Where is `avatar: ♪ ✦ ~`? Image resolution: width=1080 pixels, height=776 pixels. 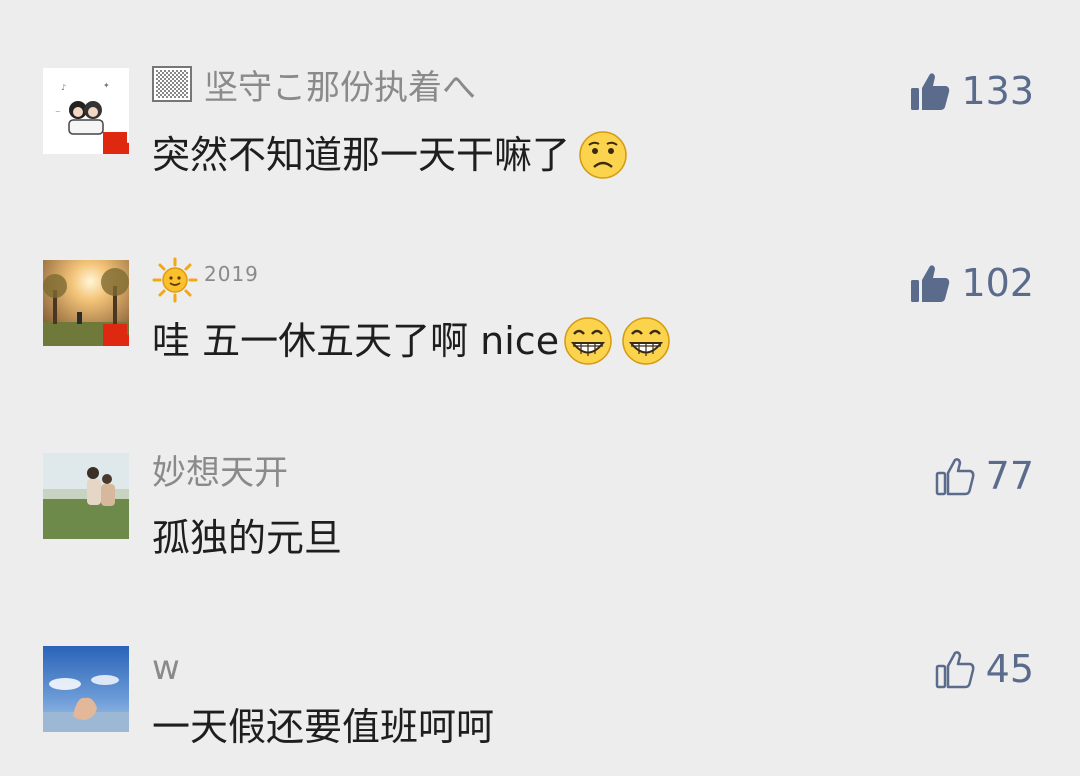
avatar: ♪ ✦ ~ is located at coordinates (86, 111).